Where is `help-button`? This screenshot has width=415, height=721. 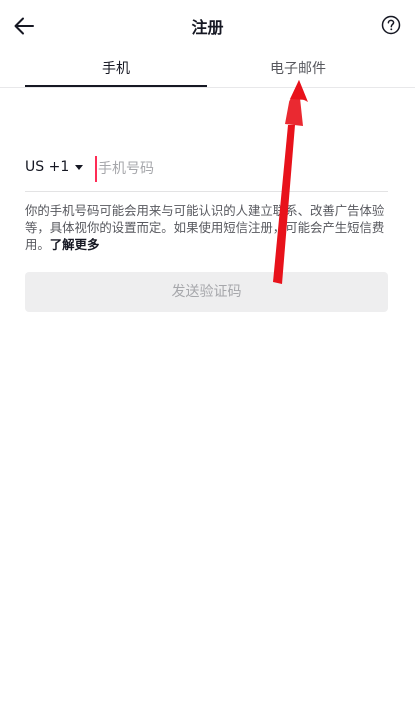 help-button is located at coordinates (391, 25).